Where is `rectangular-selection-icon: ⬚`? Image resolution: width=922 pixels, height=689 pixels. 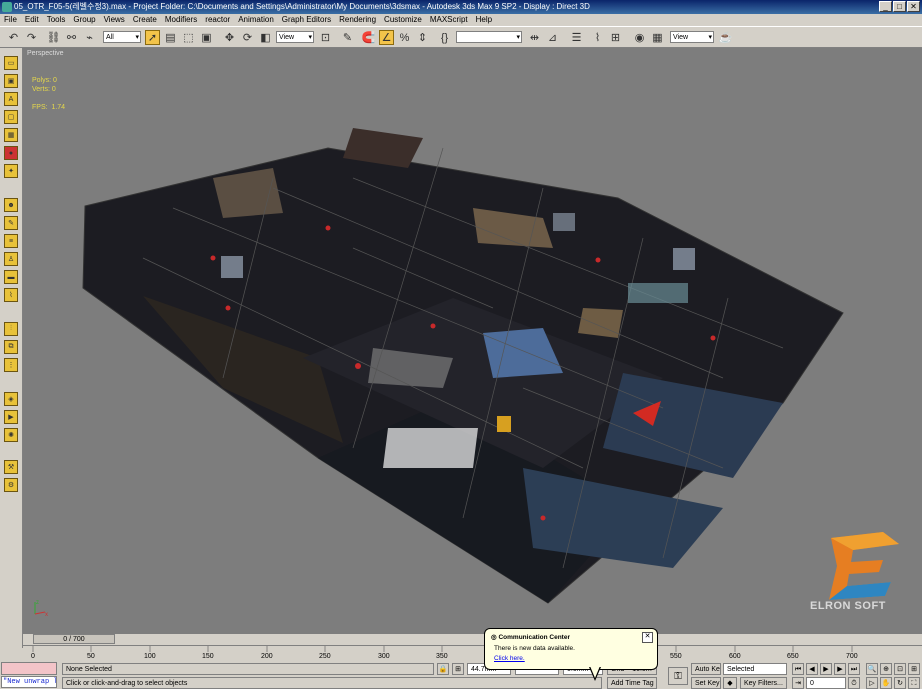
rectangular-selection-icon: ⬚ is located at coordinates (188, 37).